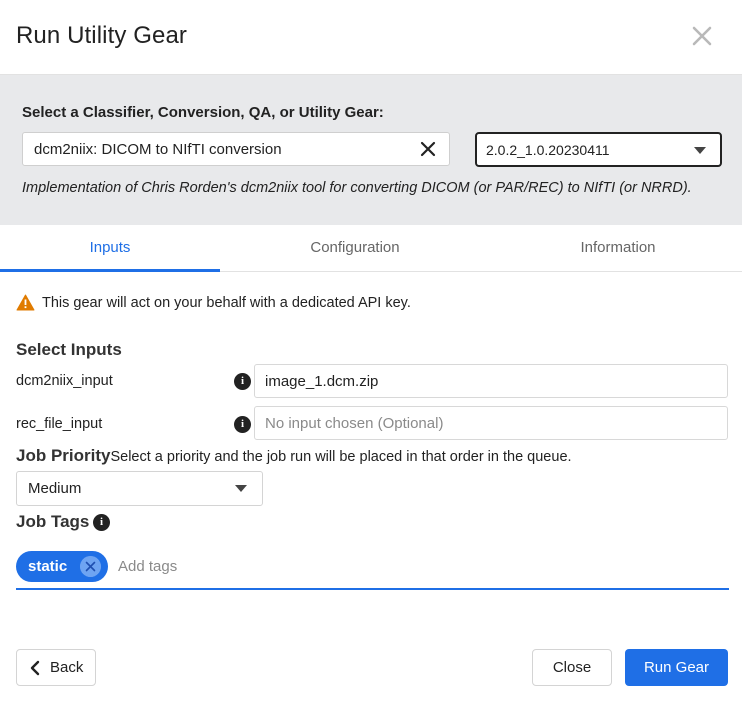 The height and width of the screenshot is (704, 742). I want to click on gear-version-select: 2.0.2_1.0.20230411, so click(598, 149).